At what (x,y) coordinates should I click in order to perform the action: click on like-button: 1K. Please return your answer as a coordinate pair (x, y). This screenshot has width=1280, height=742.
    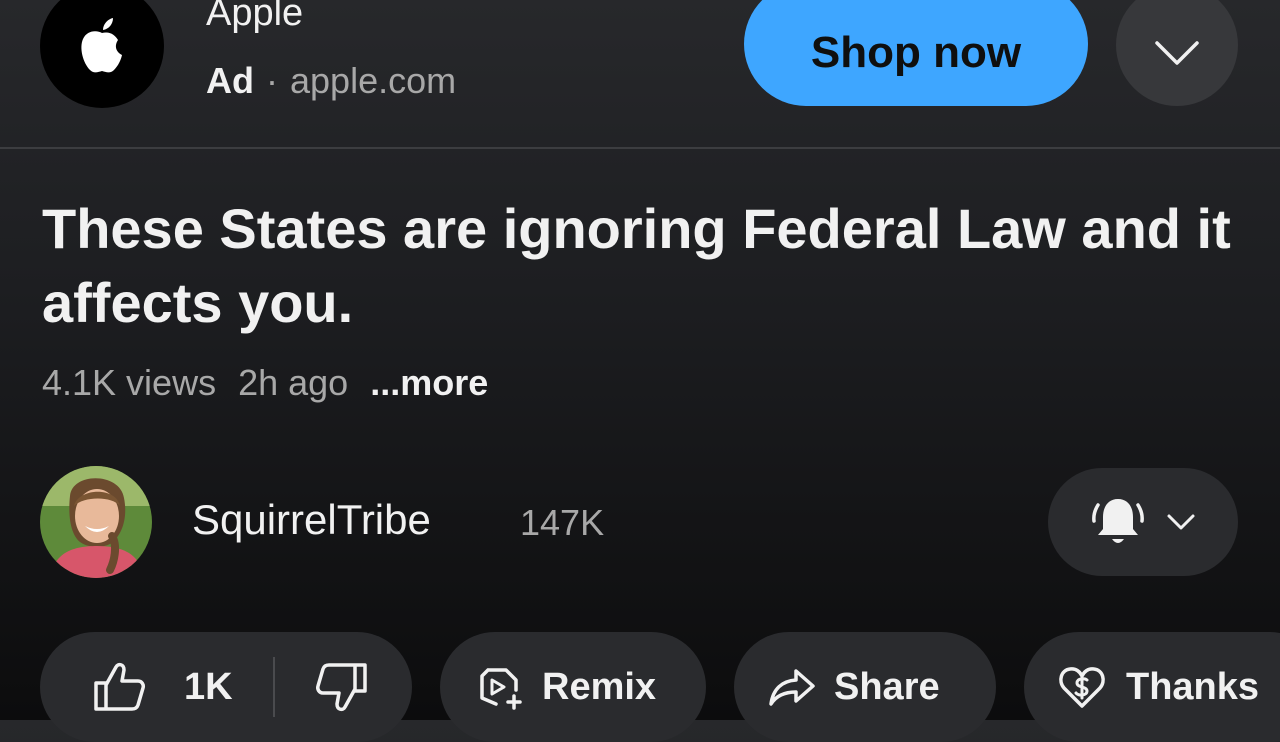
    Looking at the image, I should click on (162, 687).